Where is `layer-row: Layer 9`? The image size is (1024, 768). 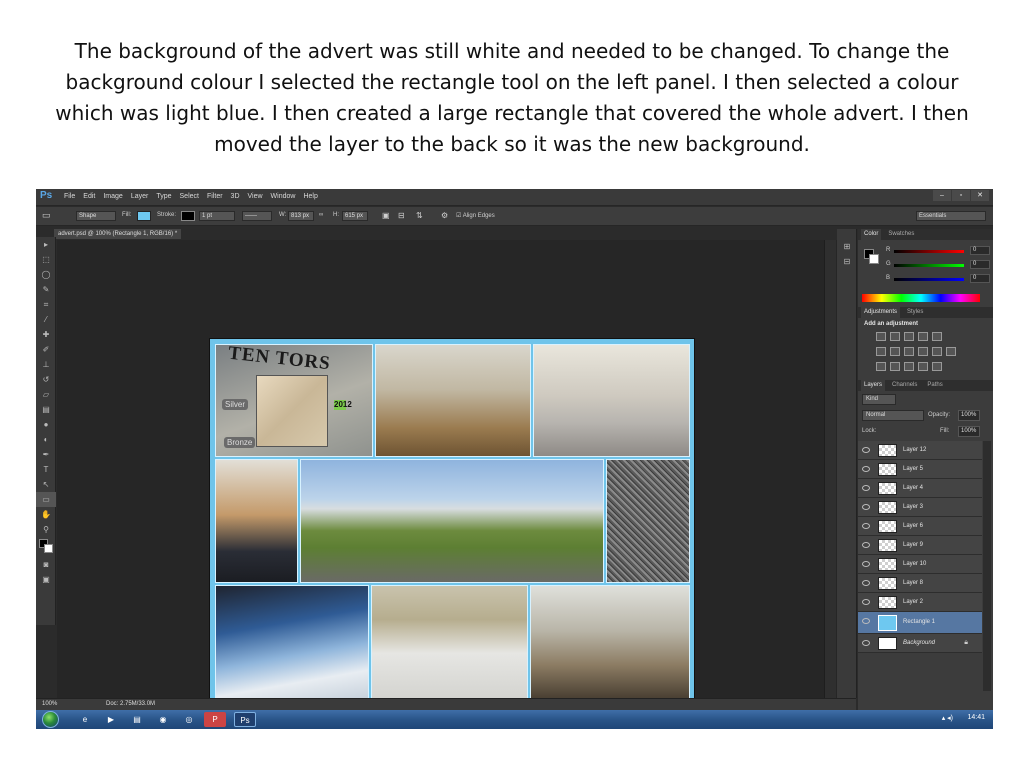 layer-row: Layer 9 is located at coordinates (920, 545).